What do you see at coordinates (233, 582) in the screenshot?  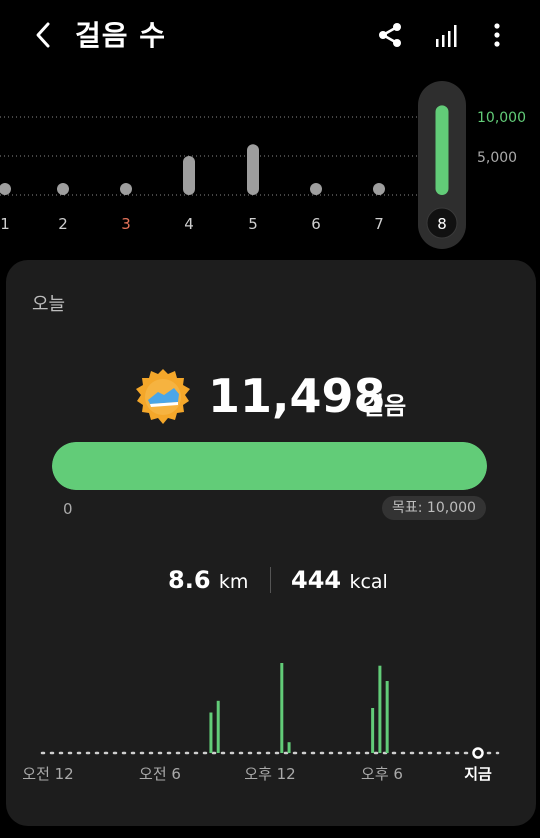 I see `distance-unit: km` at bounding box center [233, 582].